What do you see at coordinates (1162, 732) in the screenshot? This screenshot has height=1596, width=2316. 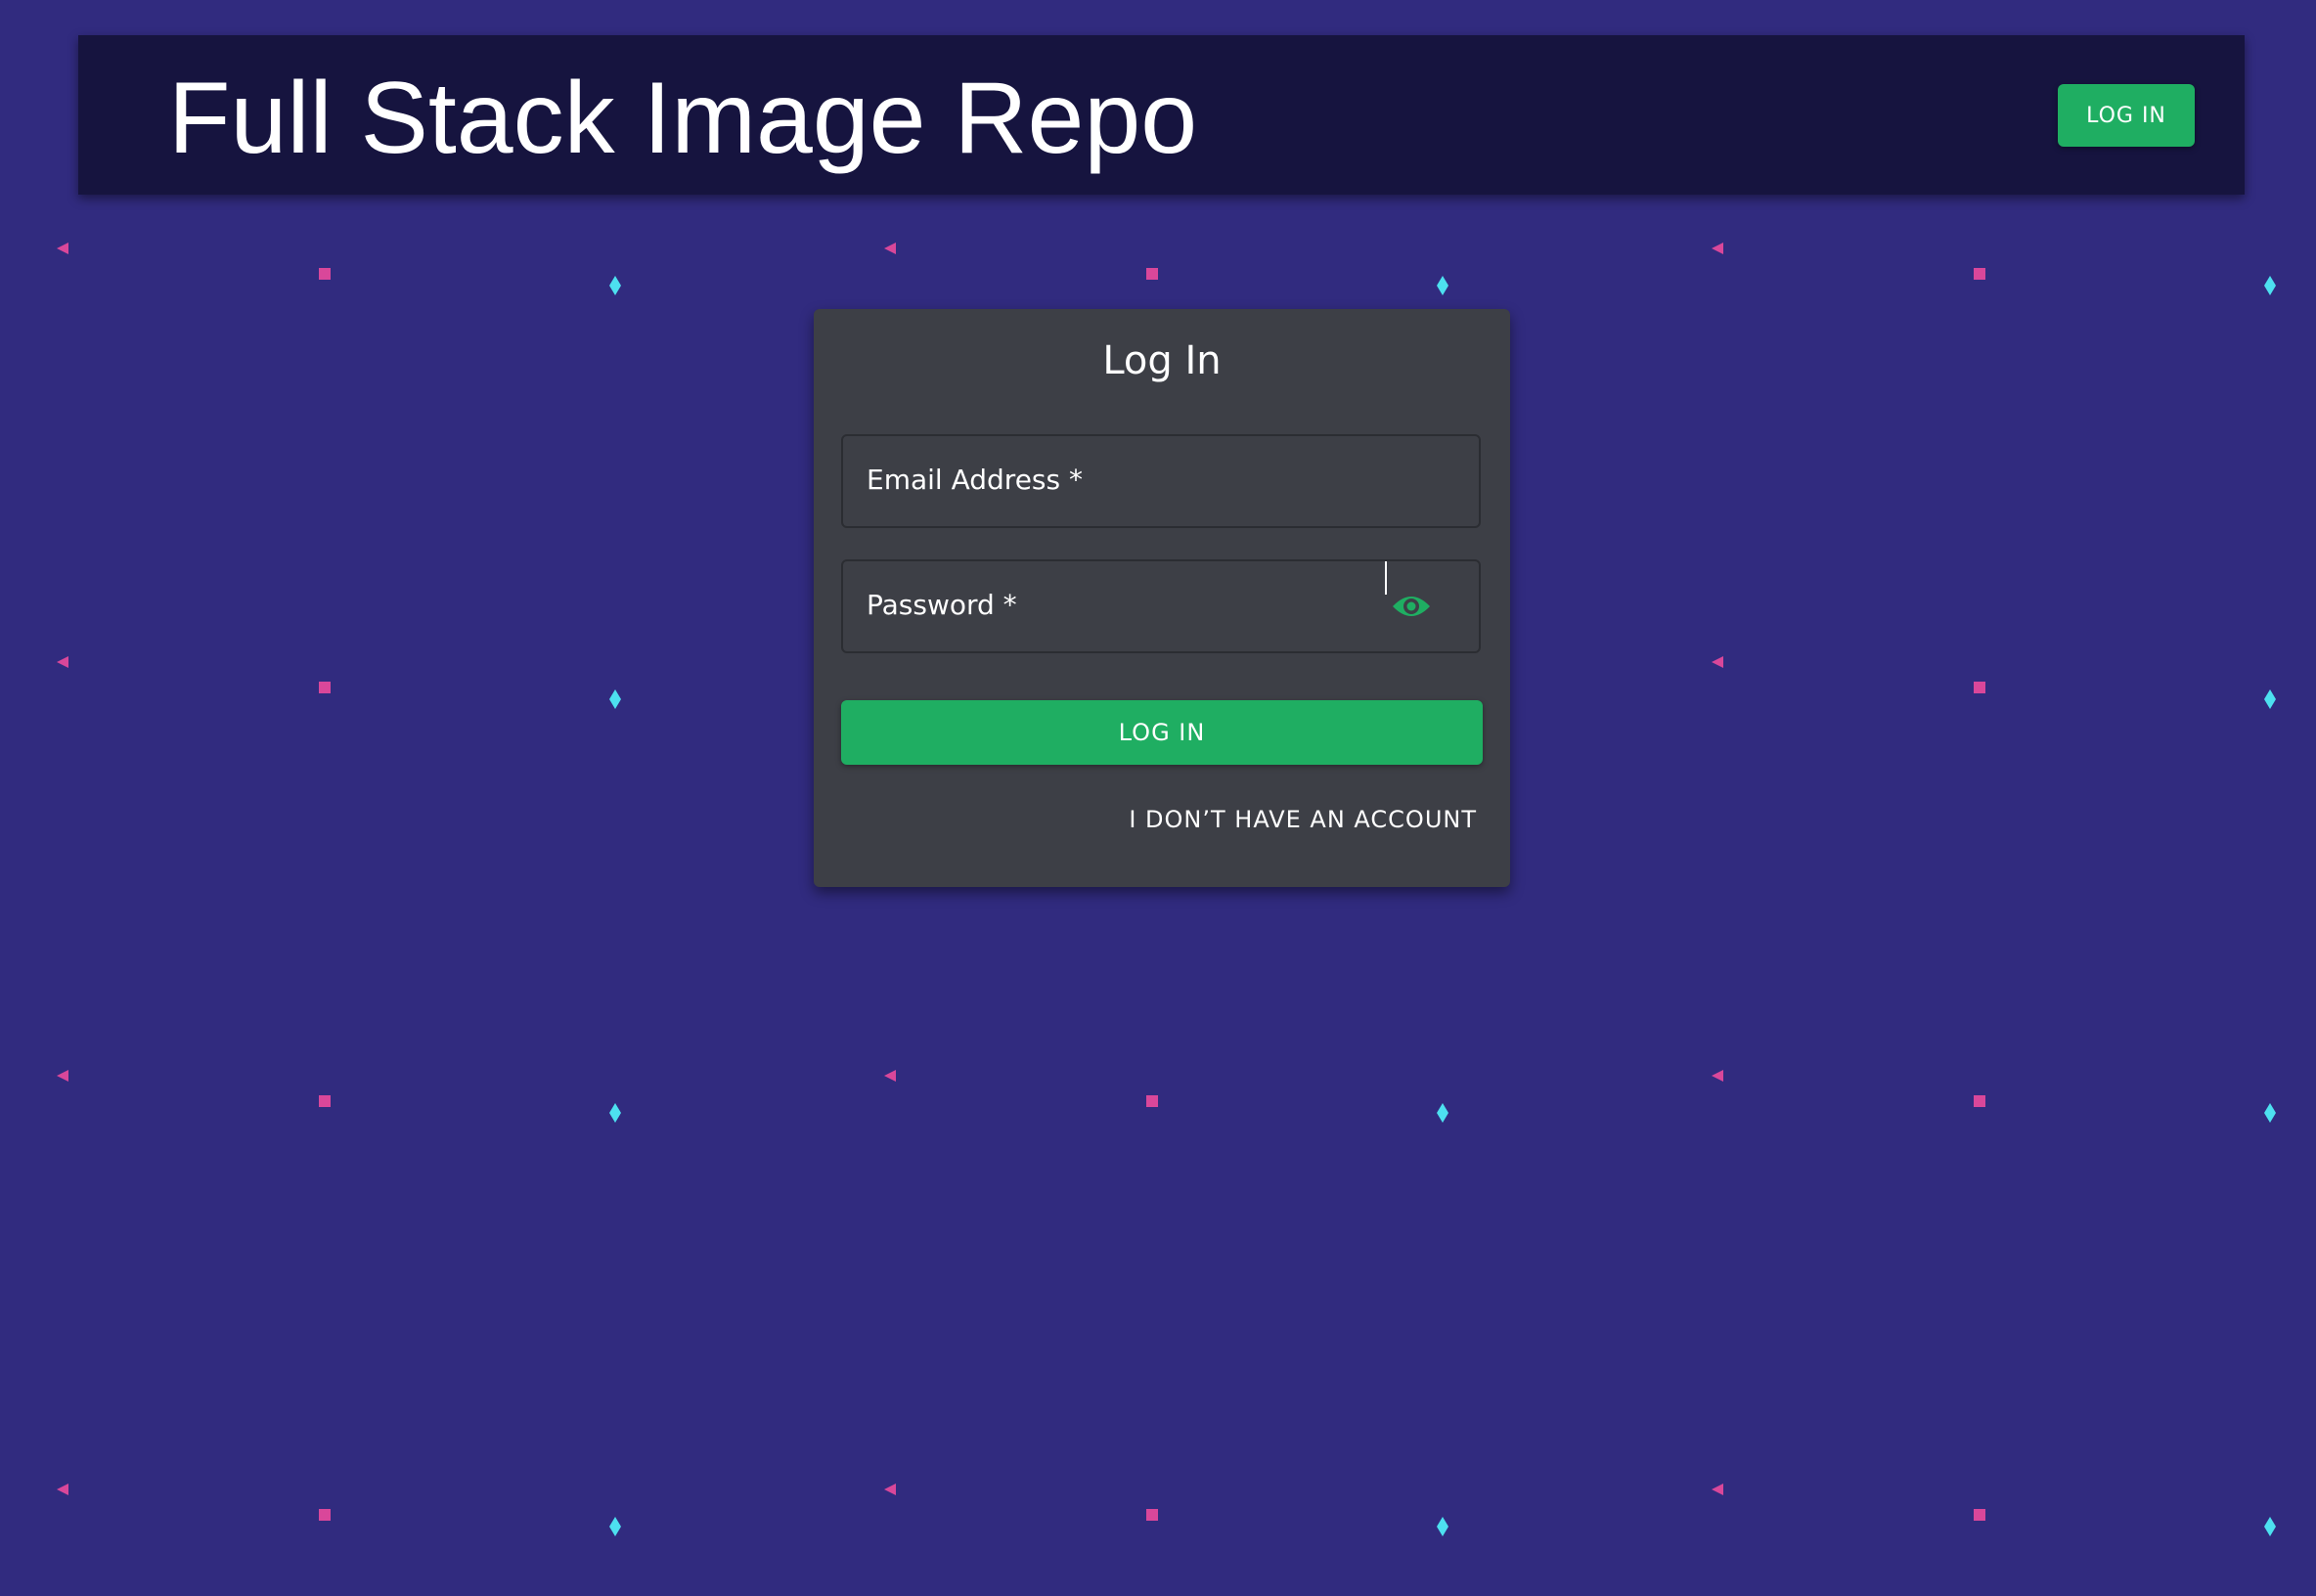 I see `login-submit-button: LOG IN` at bounding box center [1162, 732].